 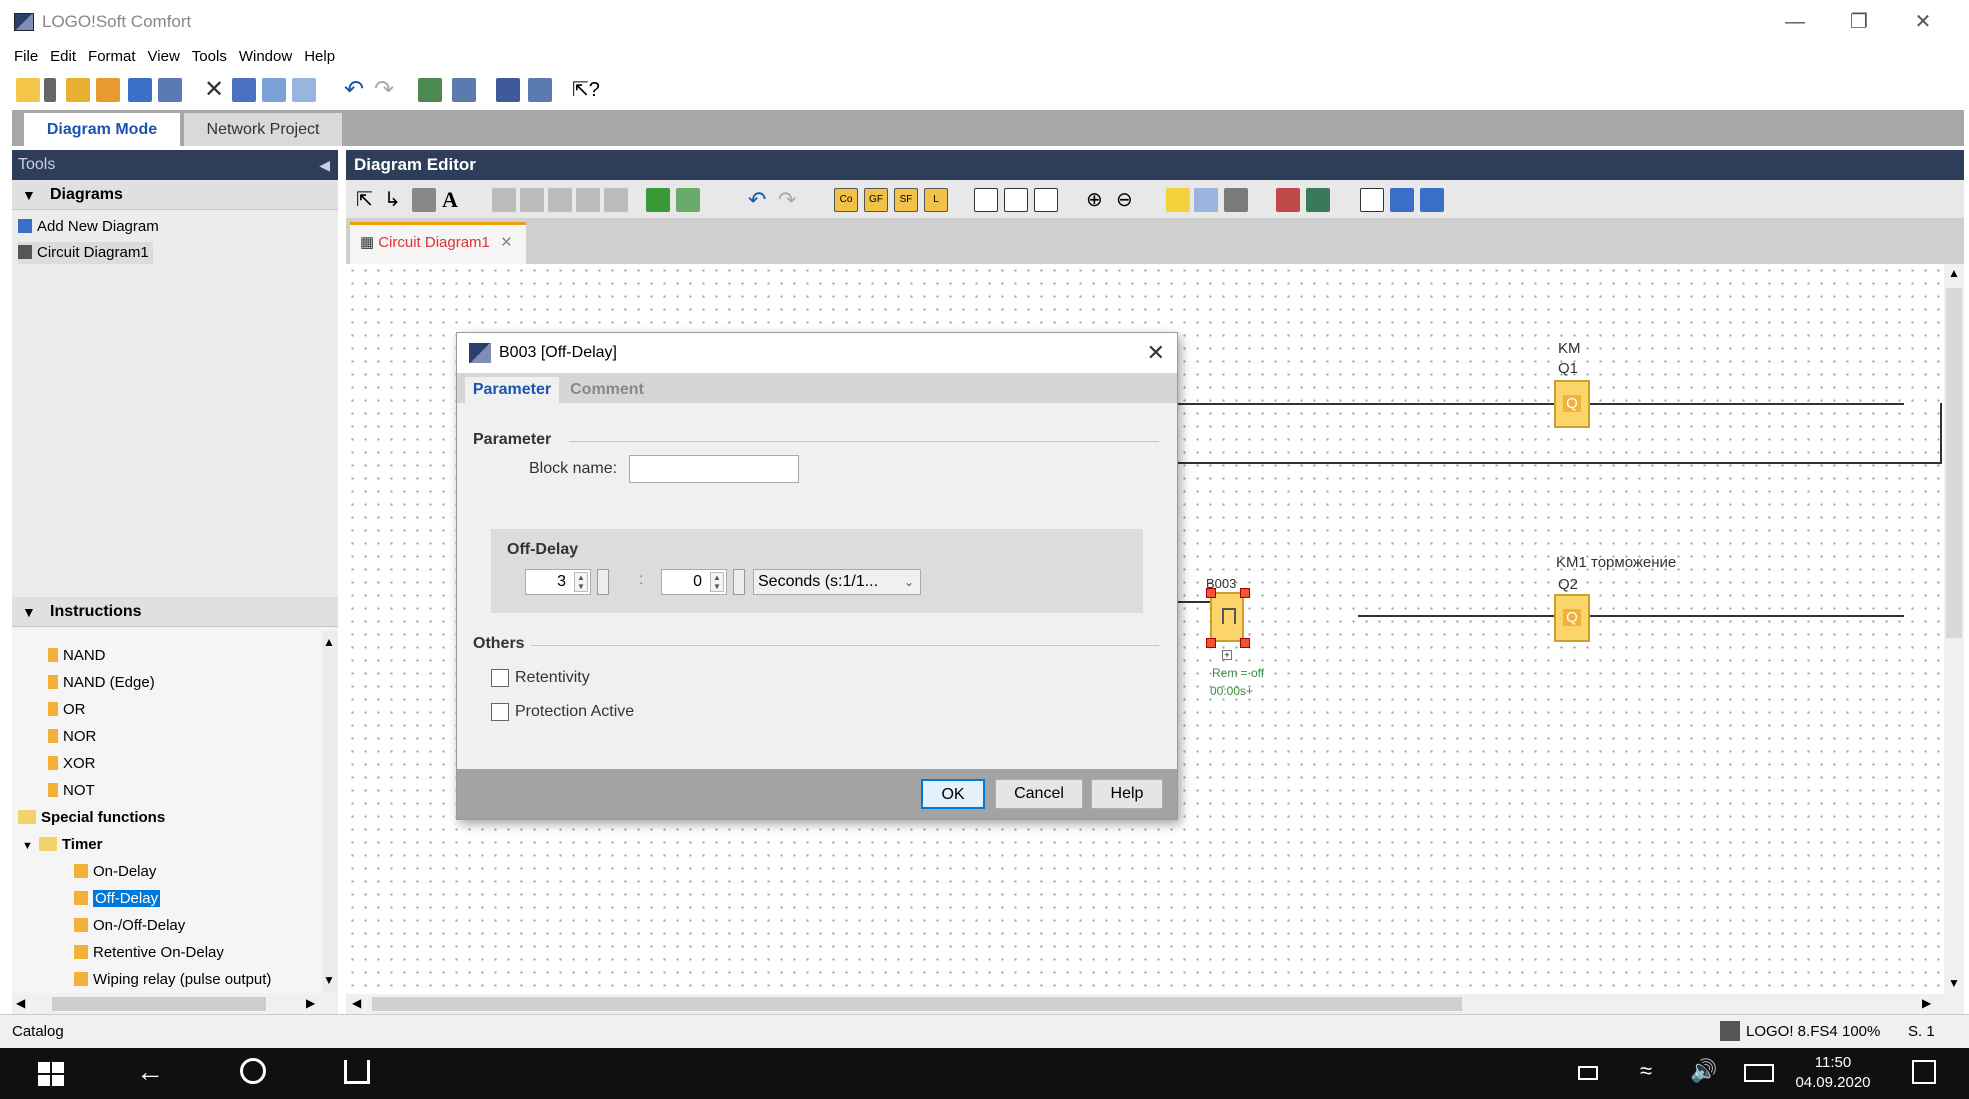 What do you see at coordinates (77, 656) in the screenshot?
I see `list-item-nand: NAND` at bounding box center [77, 656].